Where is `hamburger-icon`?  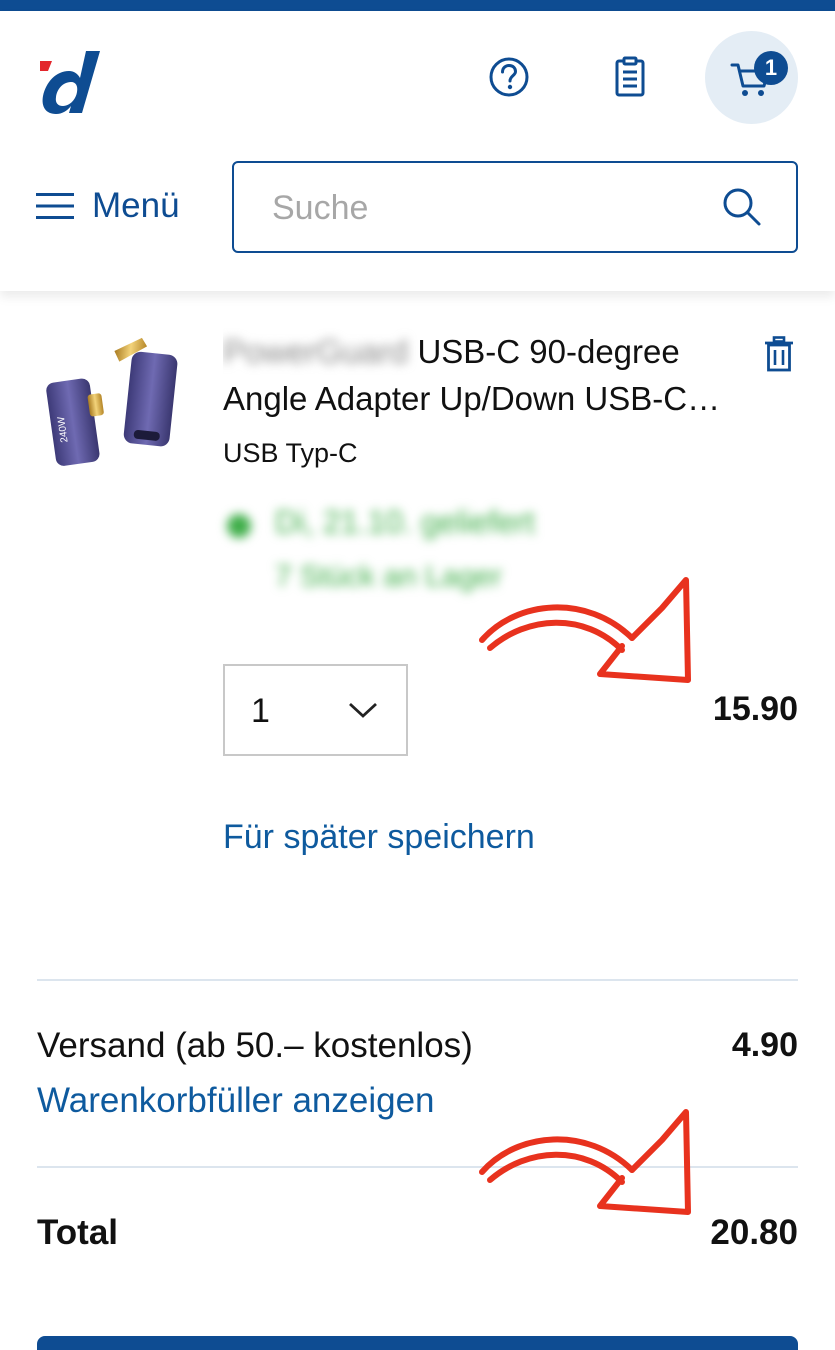 hamburger-icon is located at coordinates (55, 206).